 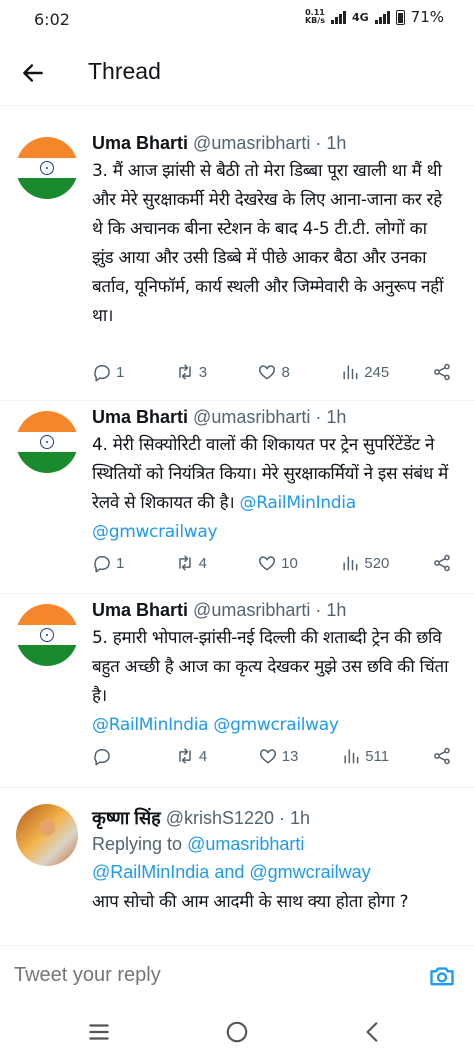 What do you see at coordinates (360, 17) in the screenshot?
I see `network-type: 4G` at bounding box center [360, 17].